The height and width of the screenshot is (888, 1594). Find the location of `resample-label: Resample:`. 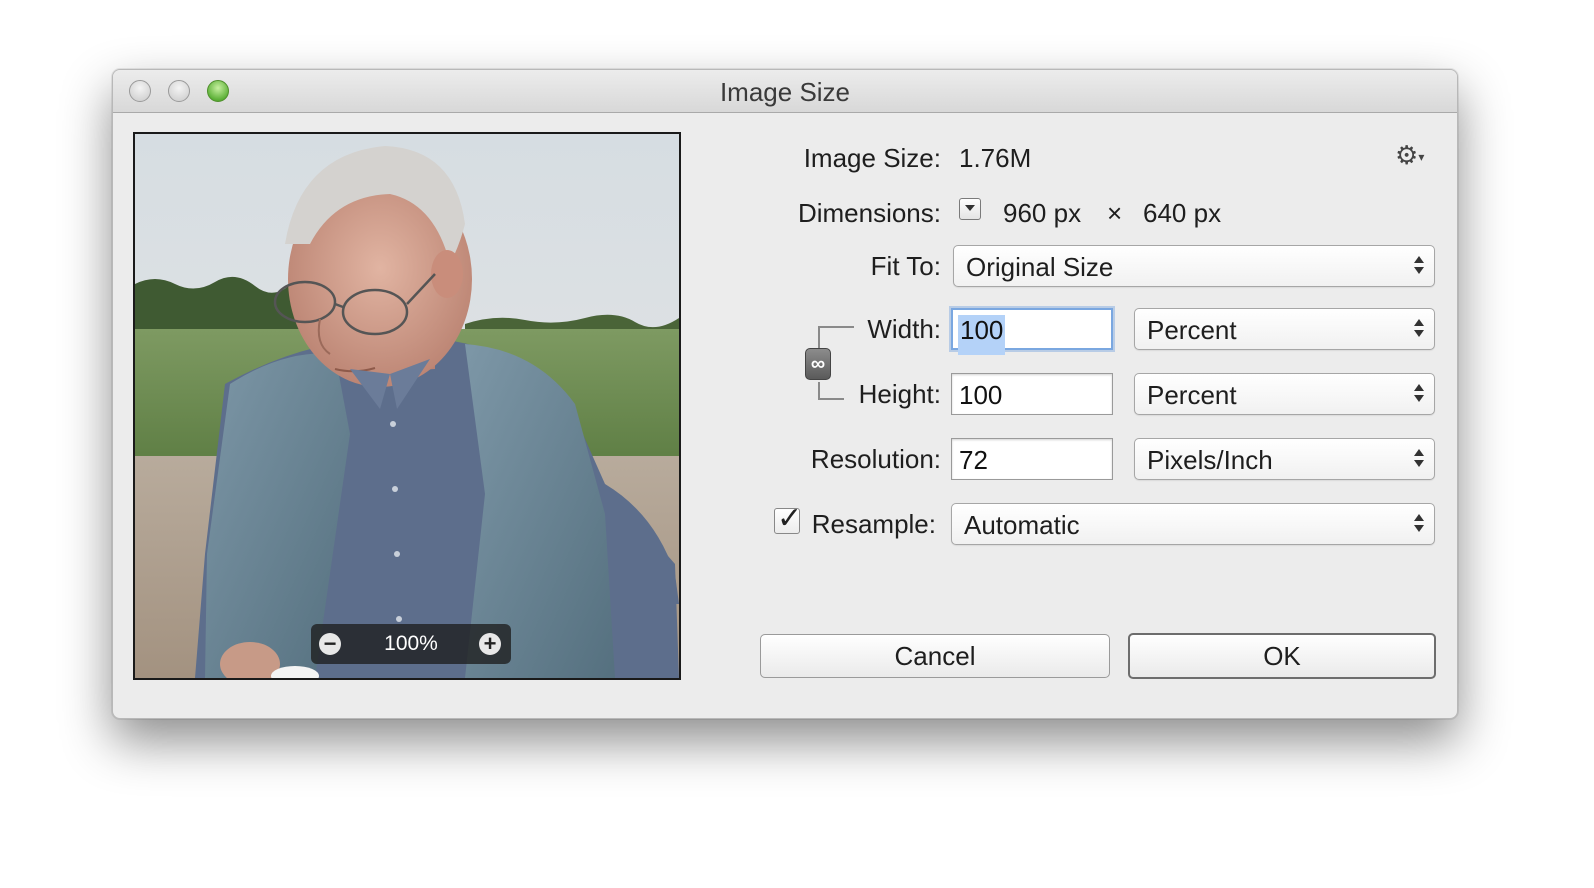

resample-label: Resample: is located at coordinates (873, 524).